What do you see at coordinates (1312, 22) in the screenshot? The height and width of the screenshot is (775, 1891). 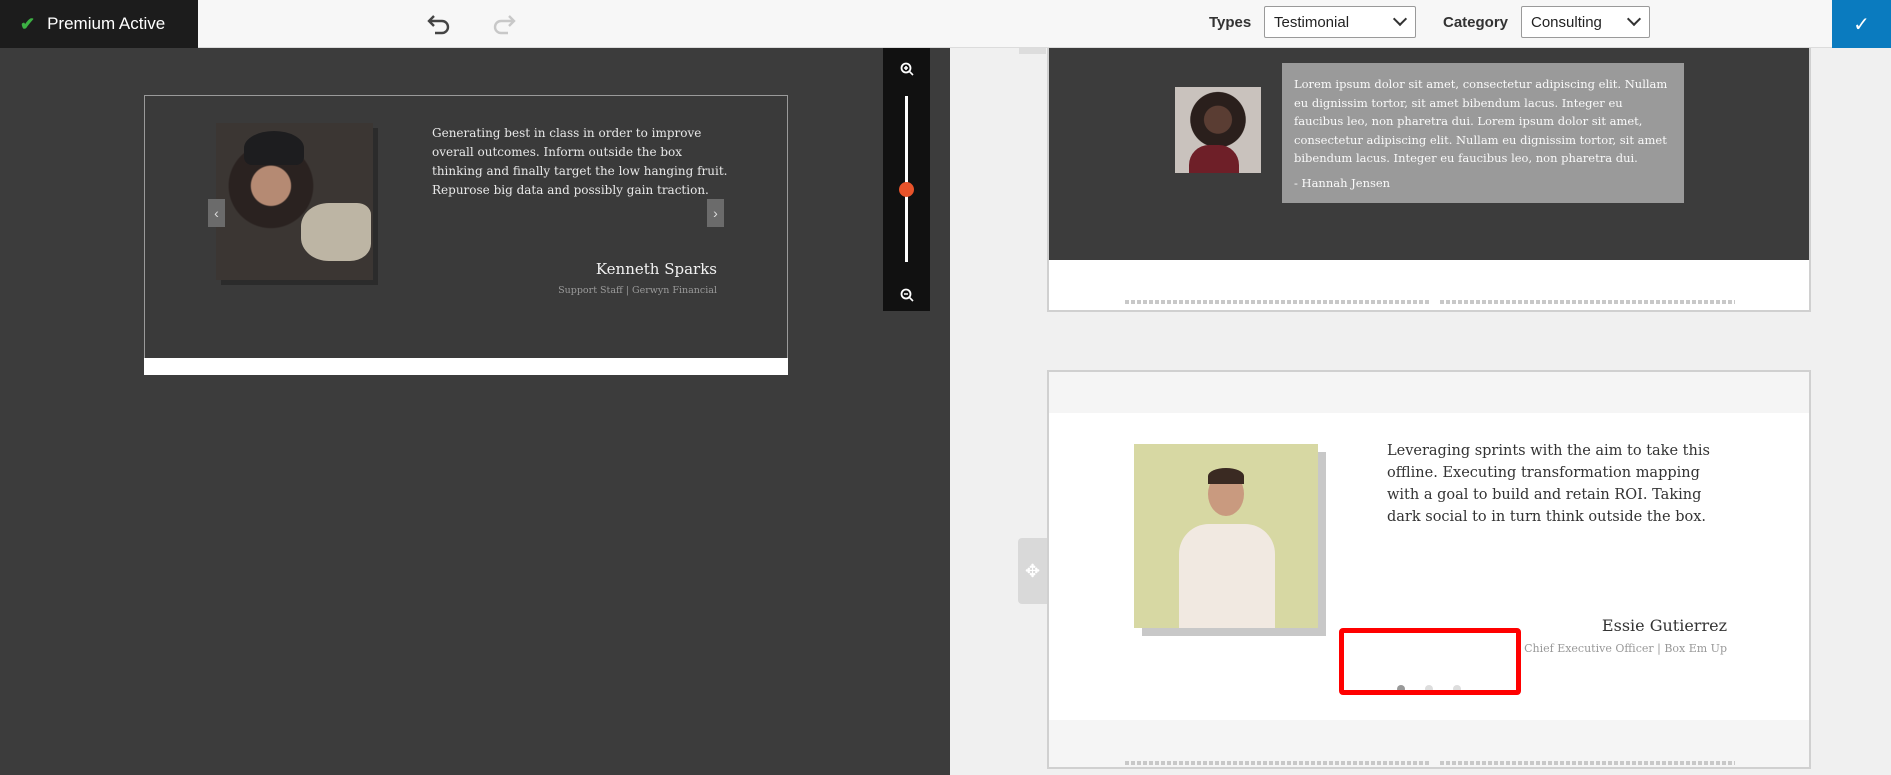 I see `types-value: Testimonial` at bounding box center [1312, 22].